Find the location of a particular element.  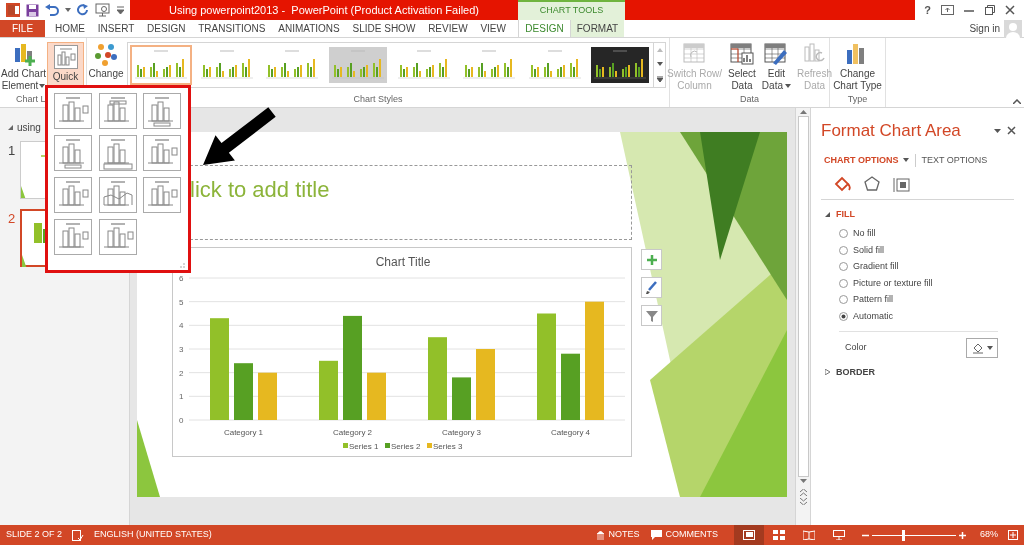

scroll-up-icon is located at coordinates (803, 112).